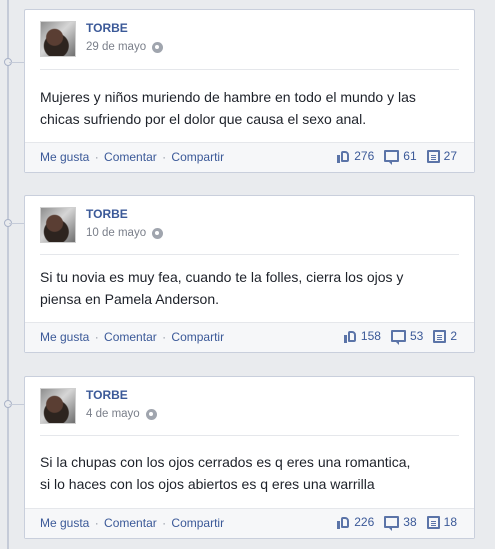 This screenshot has width=495, height=549. Describe the element at coordinates (249, 405) in the screenshot. I see `post-header: TORBE 4 de mayo` at that location.